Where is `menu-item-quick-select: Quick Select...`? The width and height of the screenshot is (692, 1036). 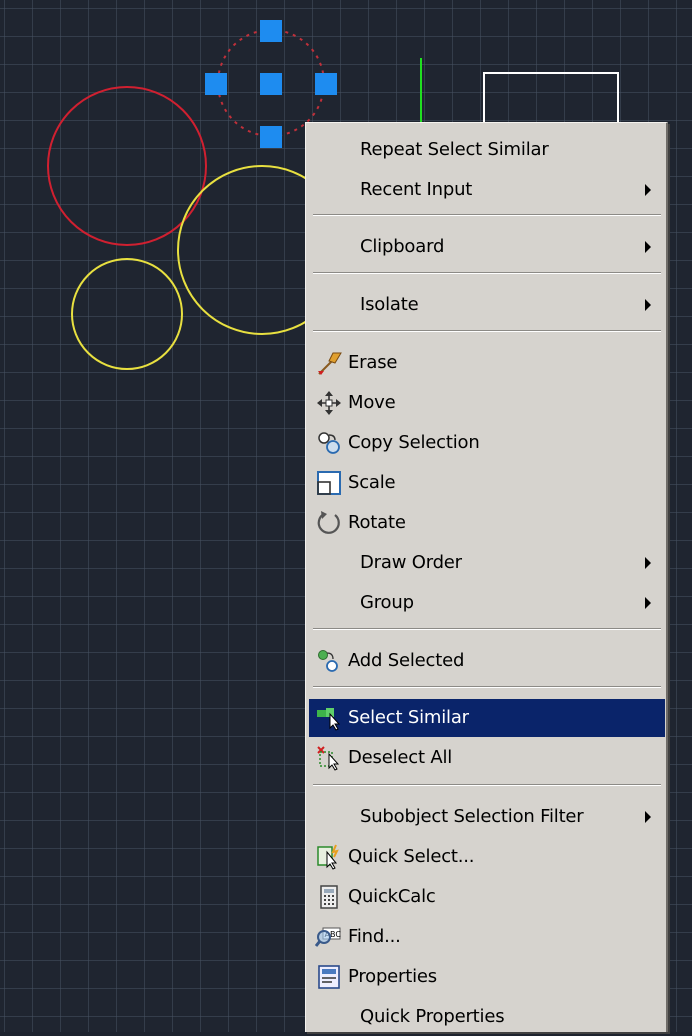
menu-item-quick-select: Quick Select... is located at coordinates (487, 857).